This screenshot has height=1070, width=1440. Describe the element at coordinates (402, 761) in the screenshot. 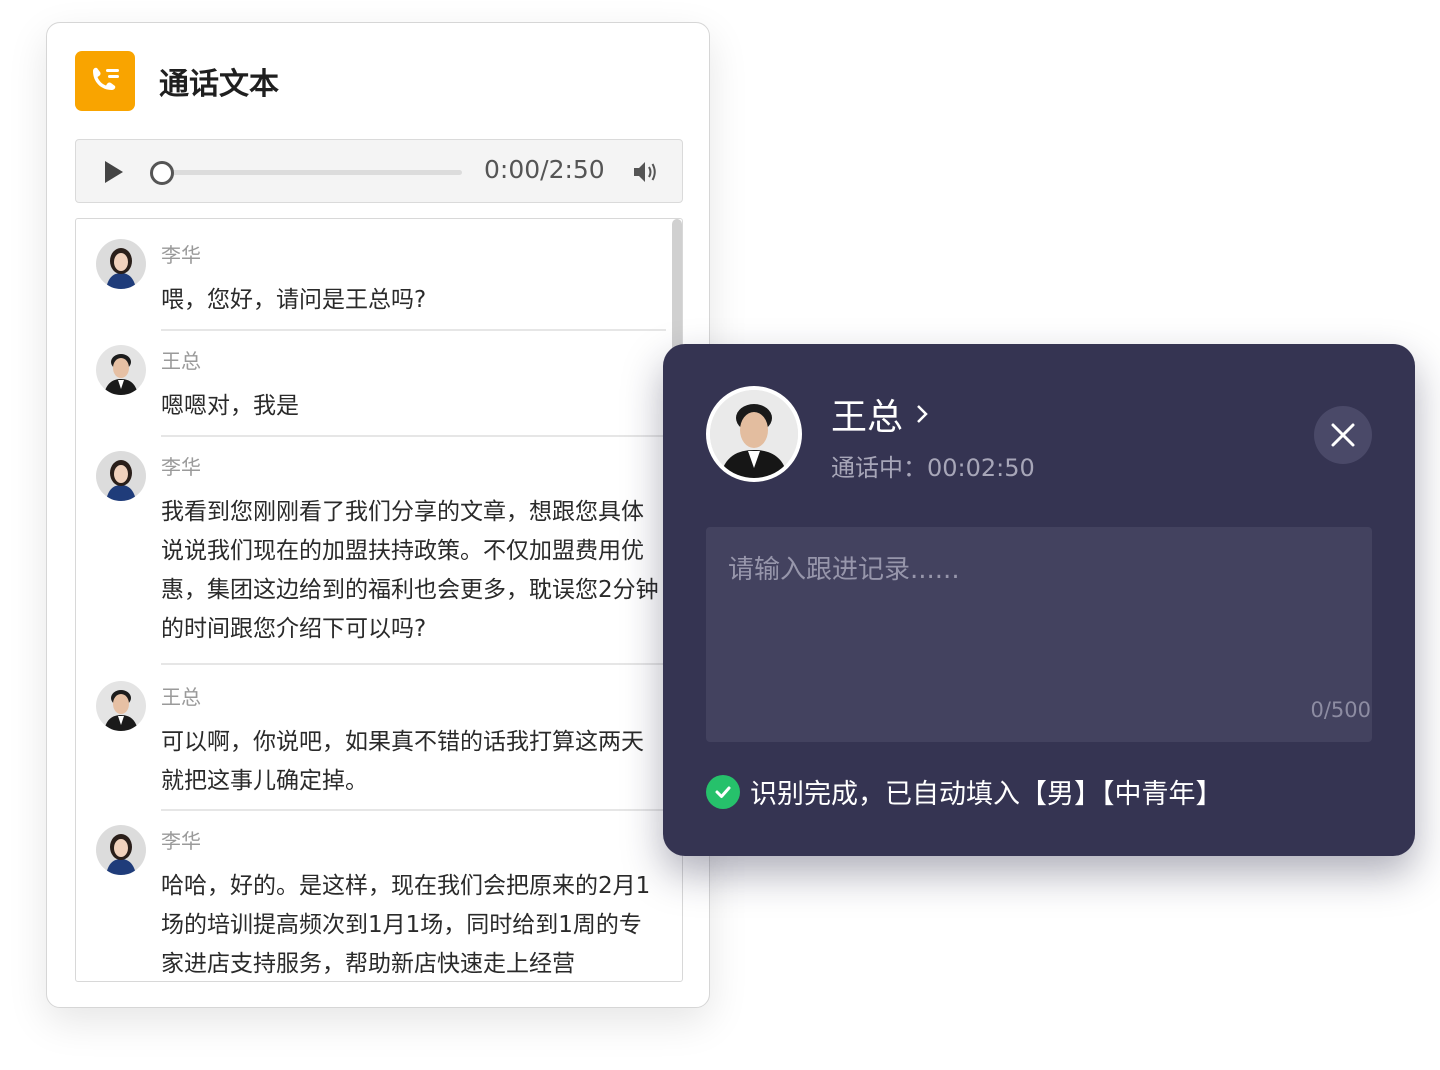

I see `message-text: 可以啊，你说吧，如果真不错的话我打算这两天就把这事儿确定掉。` at that location.